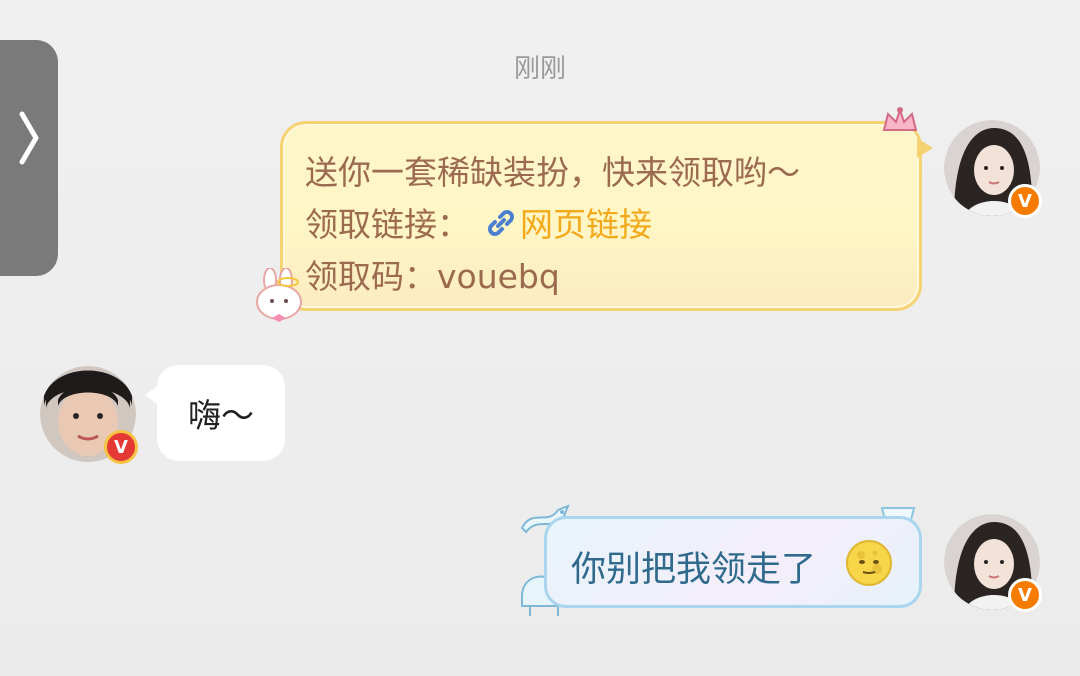 Image resolution: width=1080 pixels, height=676 pixels. What do you see at coordinates (993, 169) in the screenshot?
I see `avatar-self-1: V` at bounding box center [993, 169].